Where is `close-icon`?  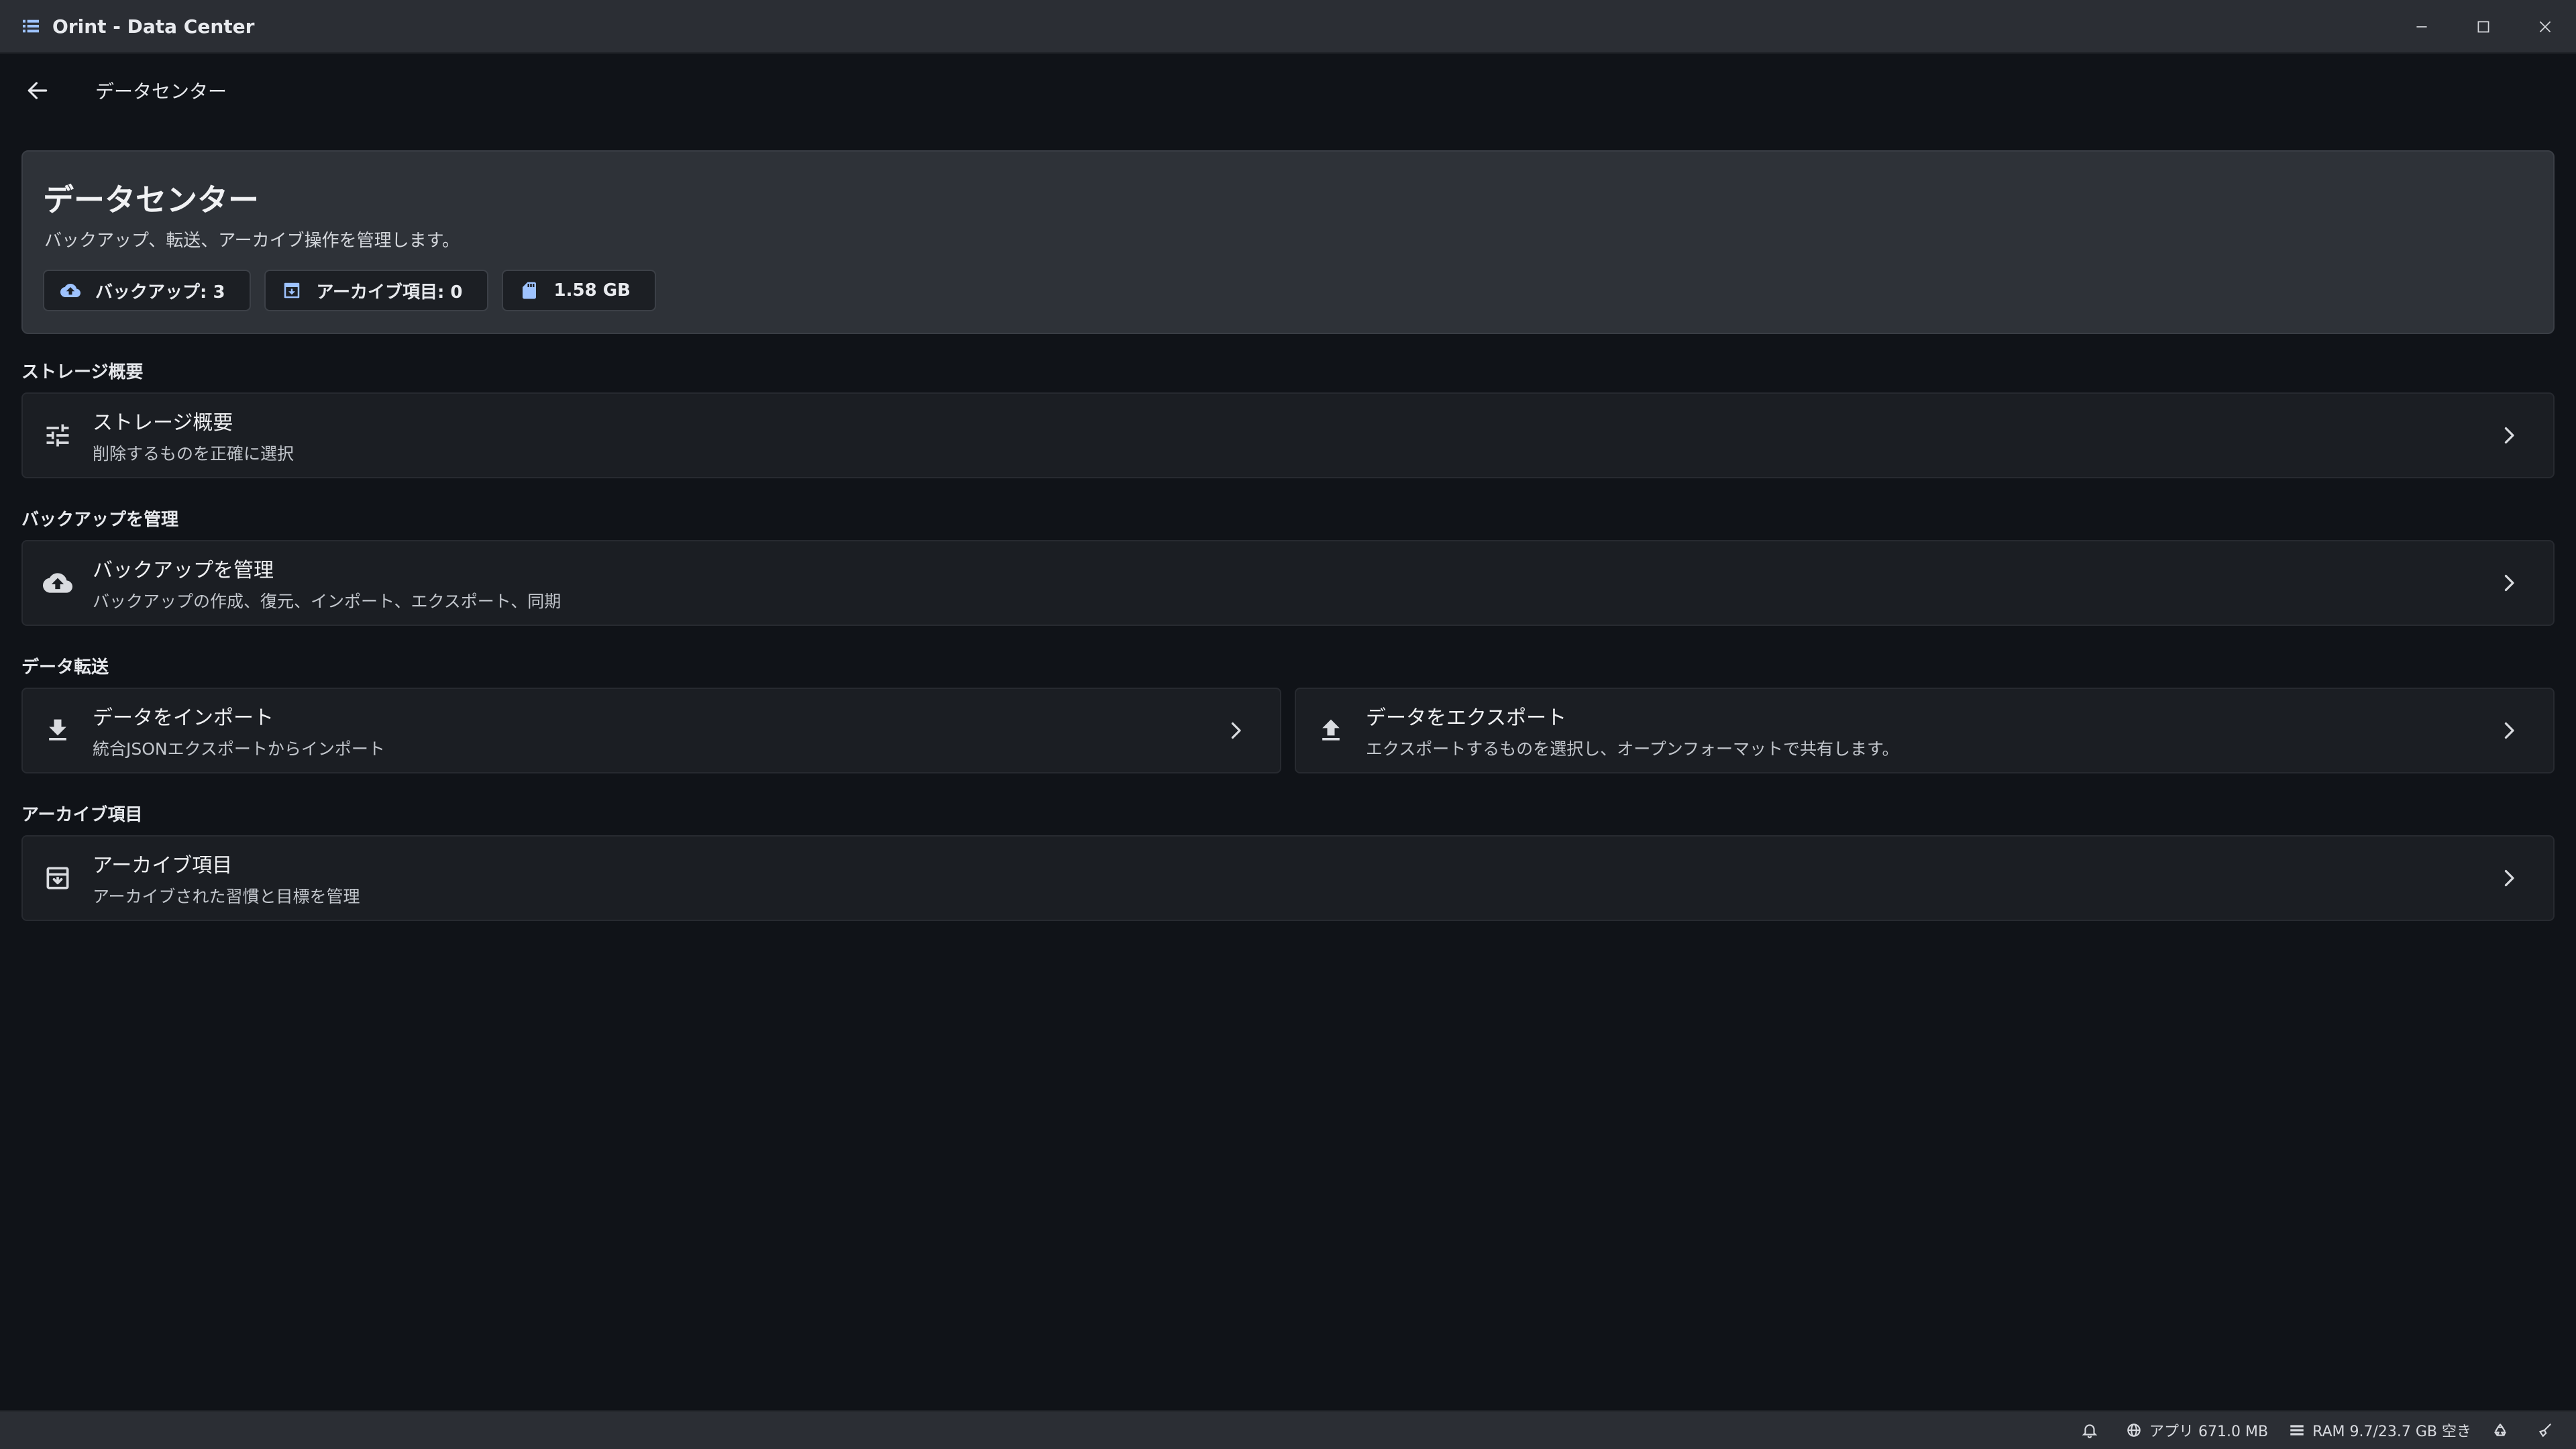 close-icon is located at coordinates (2545, 27).